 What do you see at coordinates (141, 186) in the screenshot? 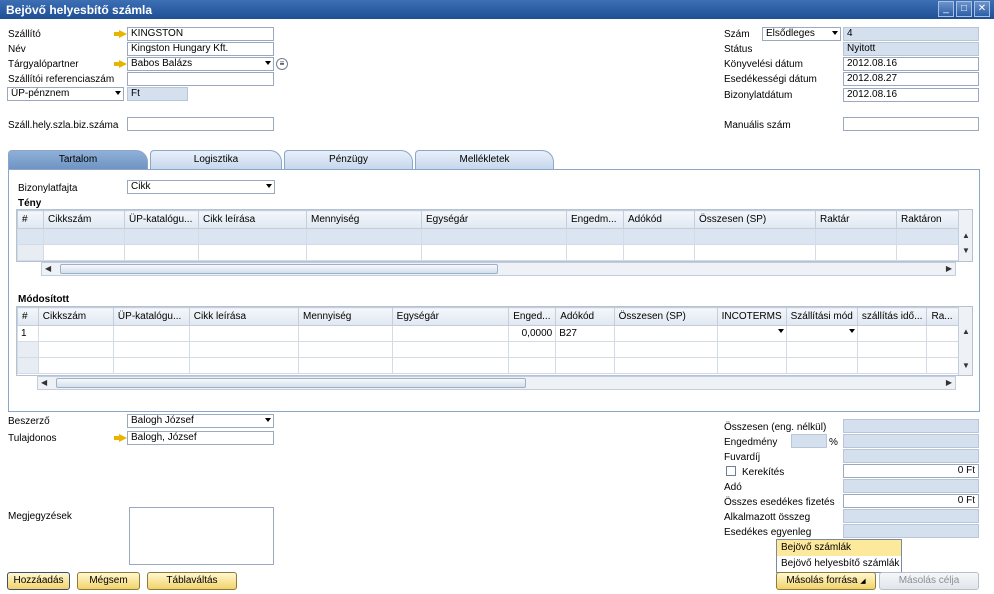
I see `doc-type-value: Cikk` at bounding box center [141, 186].